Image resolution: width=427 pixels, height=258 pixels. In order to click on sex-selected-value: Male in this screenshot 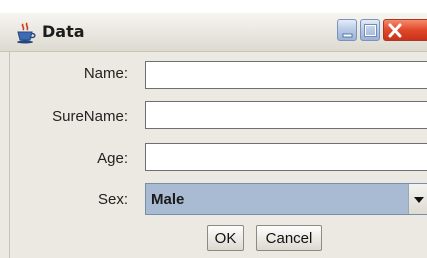, I will do `click(168, 199)`.